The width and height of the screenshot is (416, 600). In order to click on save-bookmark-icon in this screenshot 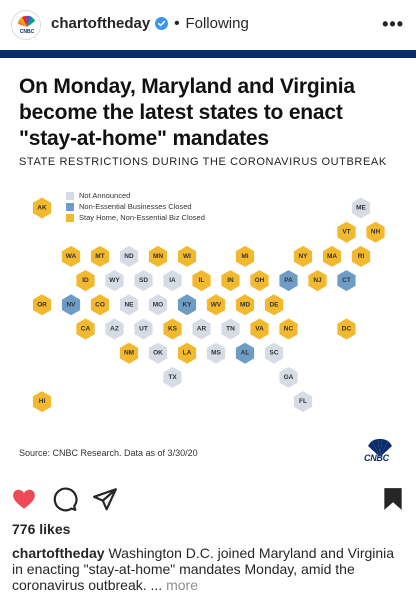, I will do `click(393, 499)`.